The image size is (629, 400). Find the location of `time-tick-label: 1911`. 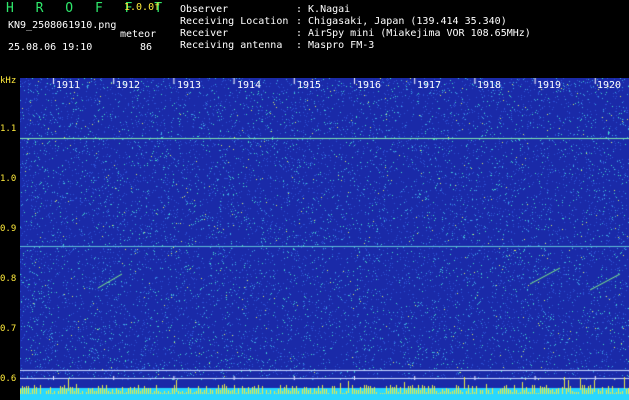

time-tick-label: 1911 is located at coordinates (68, 85).